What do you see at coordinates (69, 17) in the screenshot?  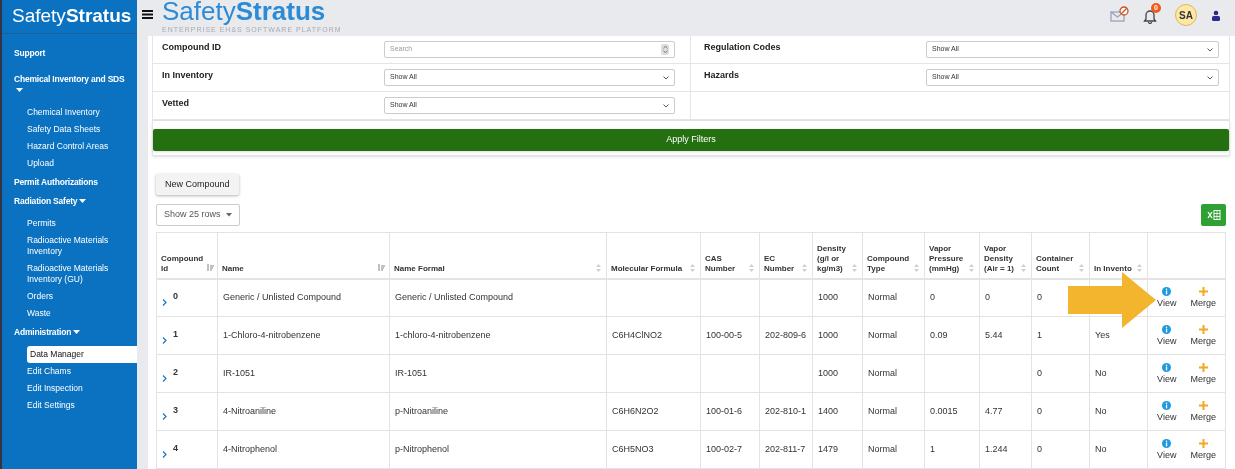 I see `sidebar-logo: SafetyStratus` at bounding box center [69, 17].